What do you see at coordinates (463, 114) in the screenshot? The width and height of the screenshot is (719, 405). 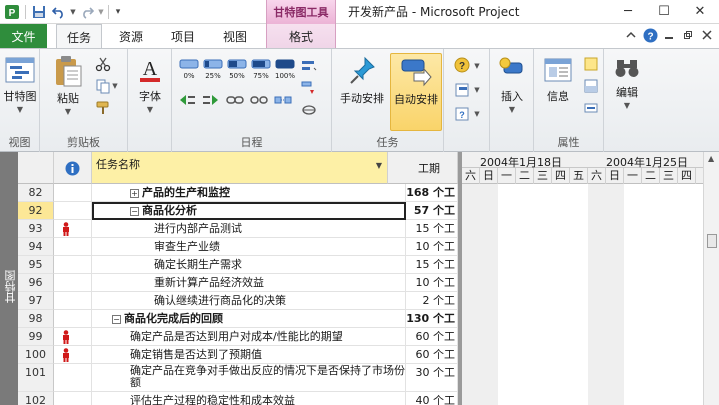 I see `mode-icon: ?` at bounding box center [463, 114].